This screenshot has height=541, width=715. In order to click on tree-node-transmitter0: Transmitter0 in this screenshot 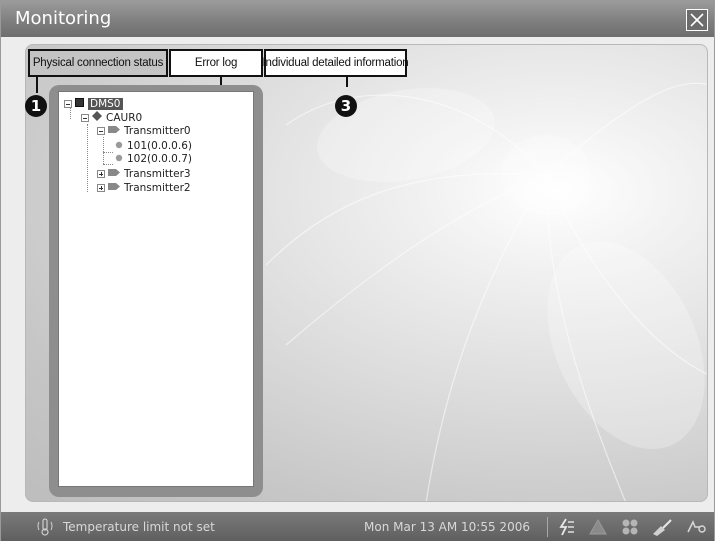, I will do `click(144, 130)`.